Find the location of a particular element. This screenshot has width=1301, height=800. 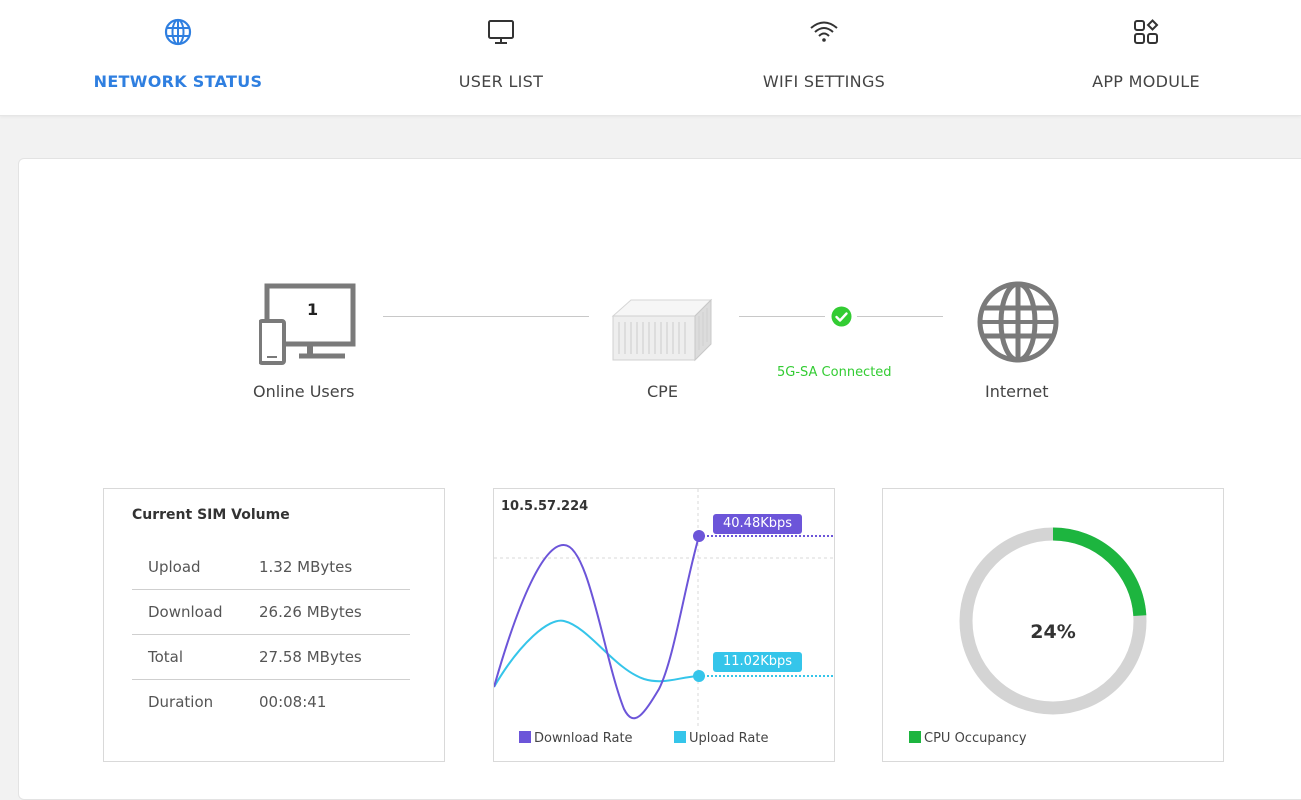

table-row: Upload 1.32 MBytes is located at coordinates (271, 567).